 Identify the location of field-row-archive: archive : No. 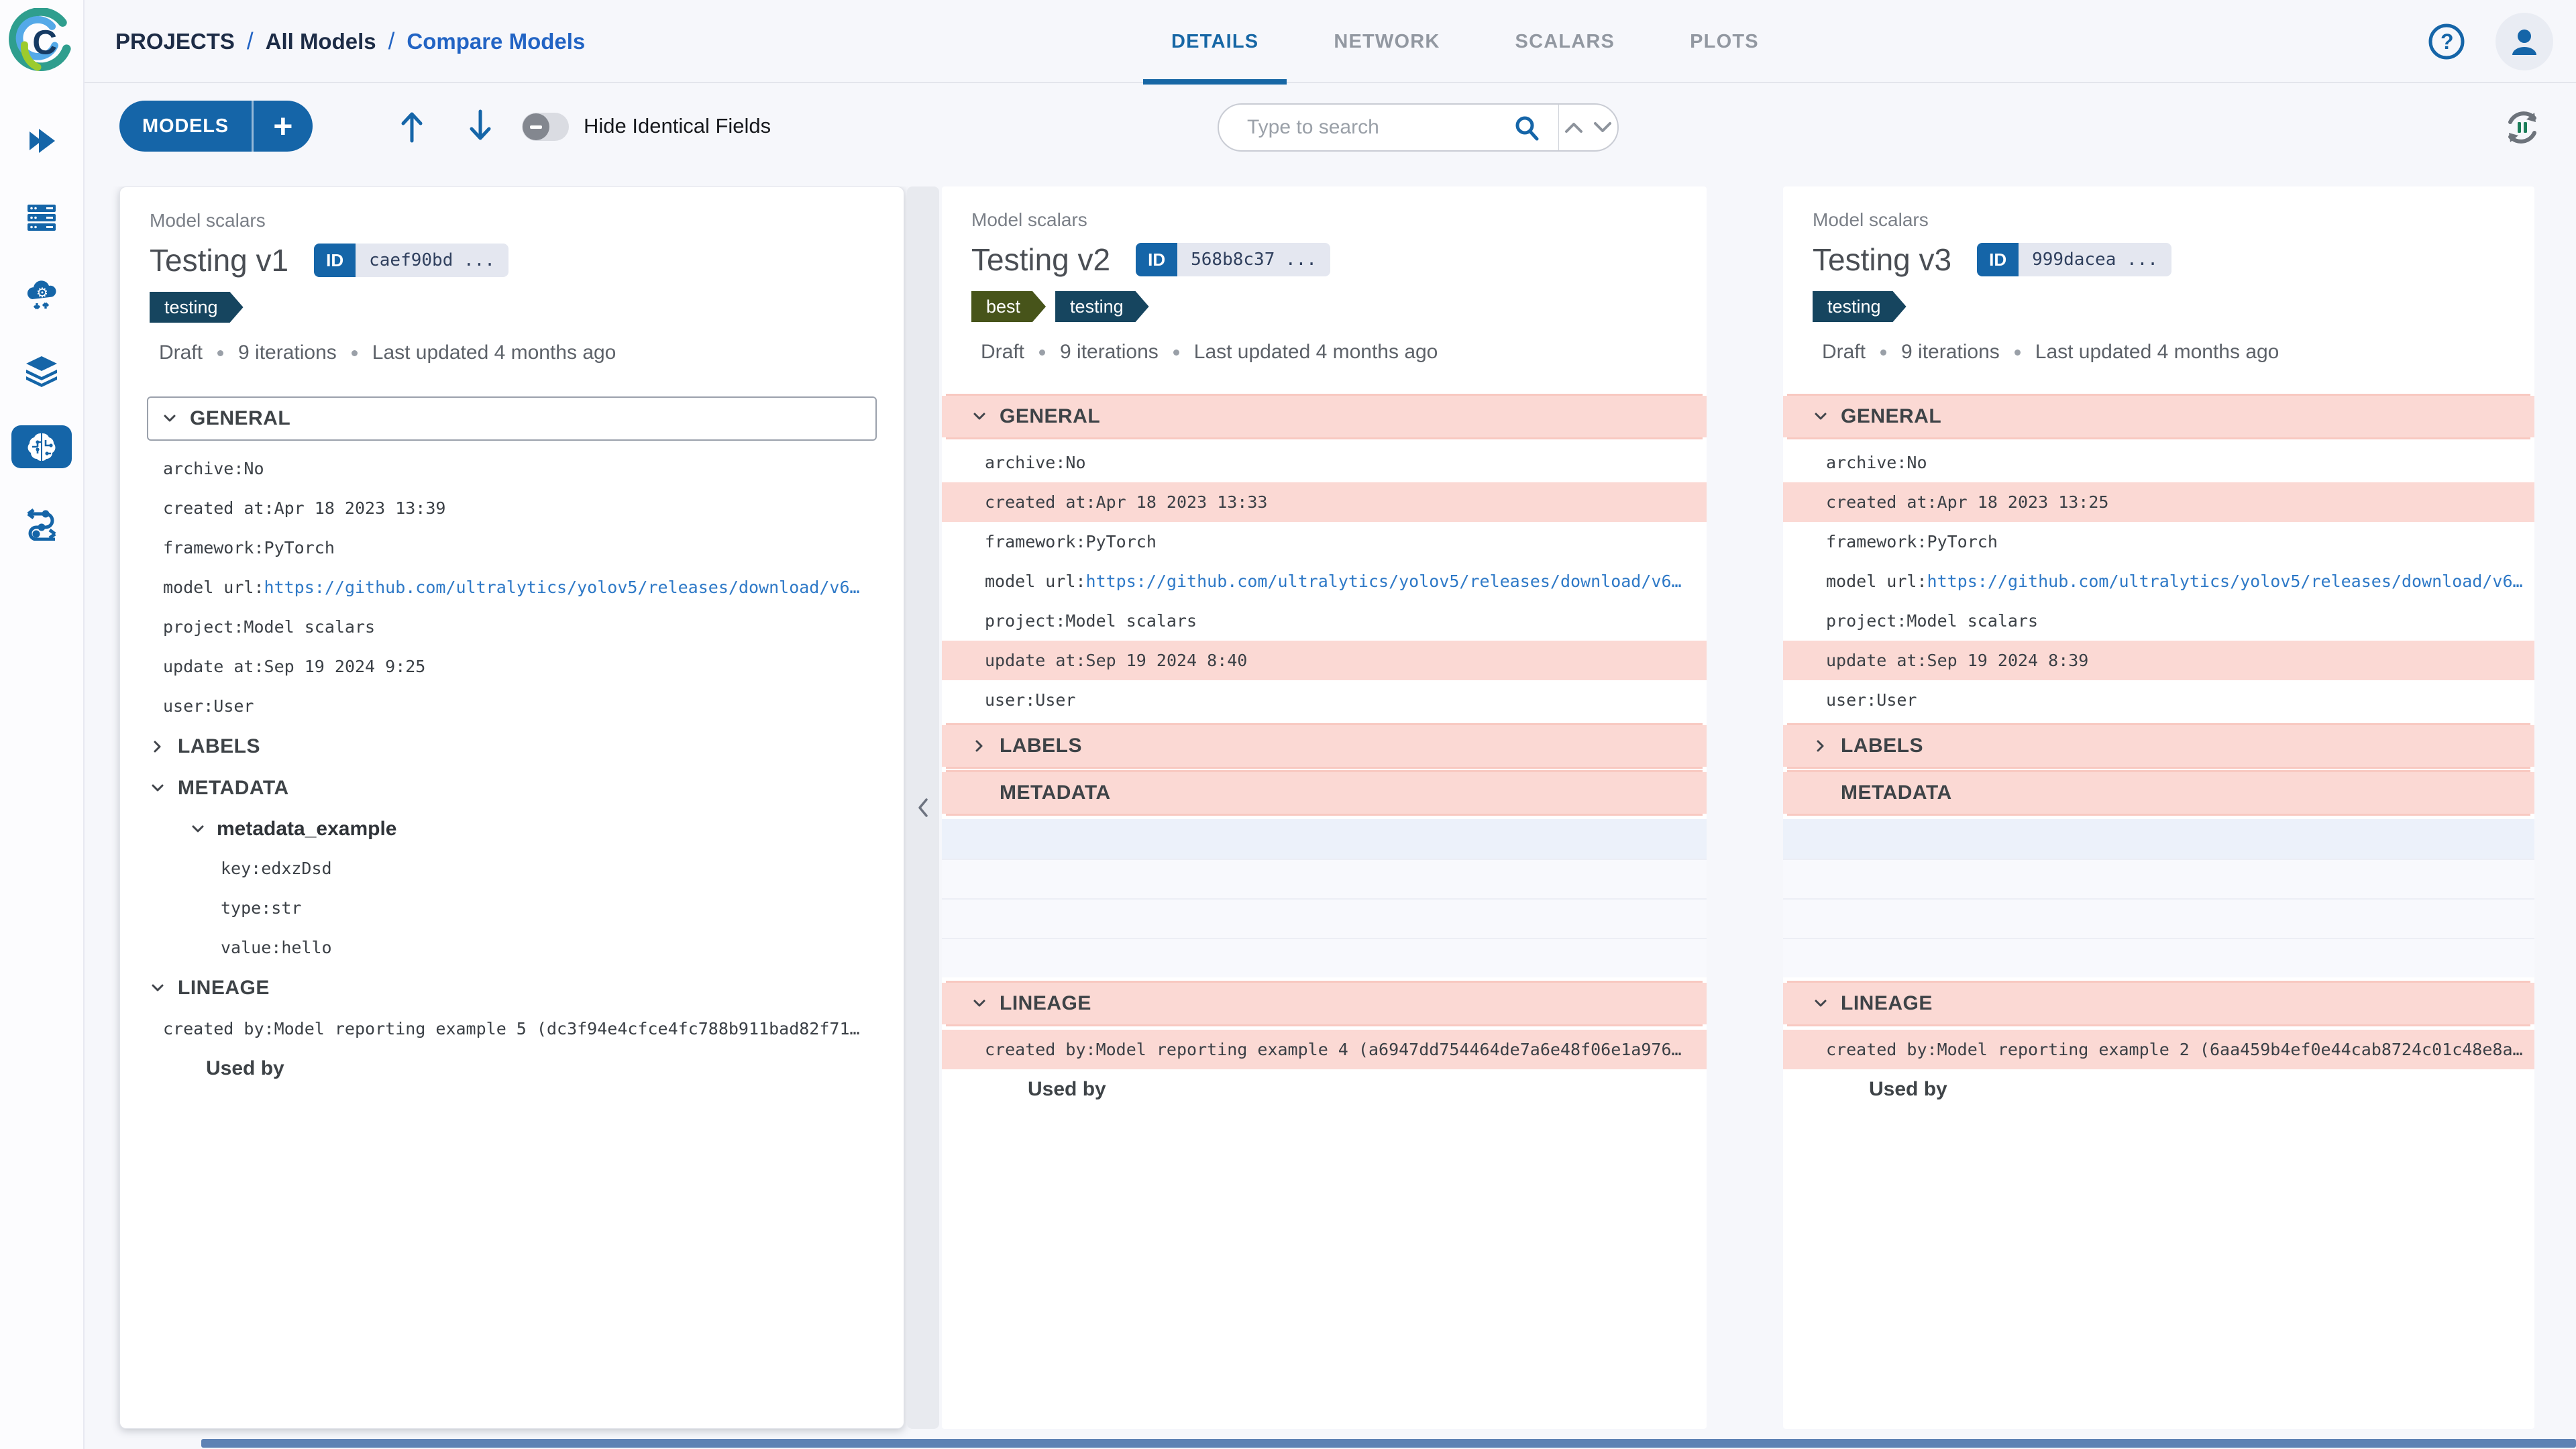
(1876, 462).